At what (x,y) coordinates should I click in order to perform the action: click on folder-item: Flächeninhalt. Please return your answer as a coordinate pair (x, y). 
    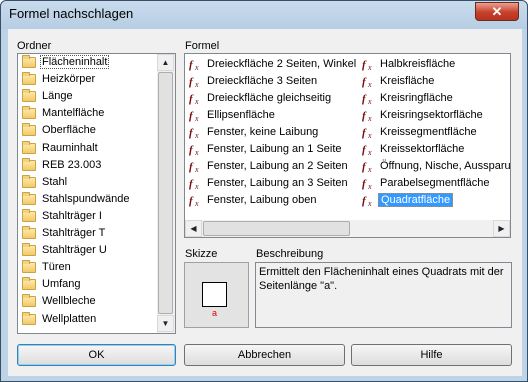
    Looking at the image, I should click on (88, 63).